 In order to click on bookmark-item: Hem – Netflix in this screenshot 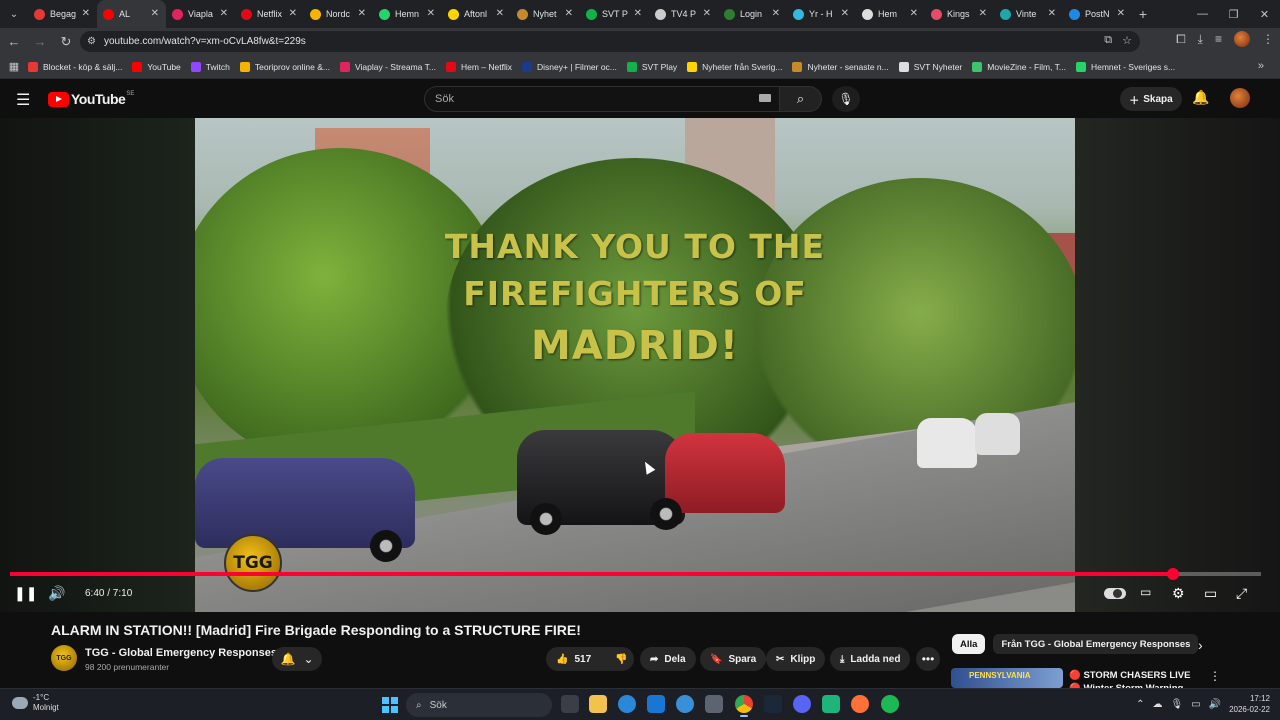, I will do `click(478, 66)`.